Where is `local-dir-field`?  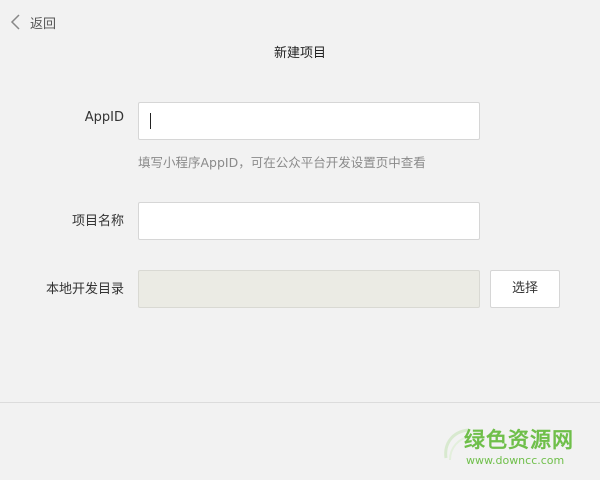 local-dir-field is located at coordinates (309, 289).